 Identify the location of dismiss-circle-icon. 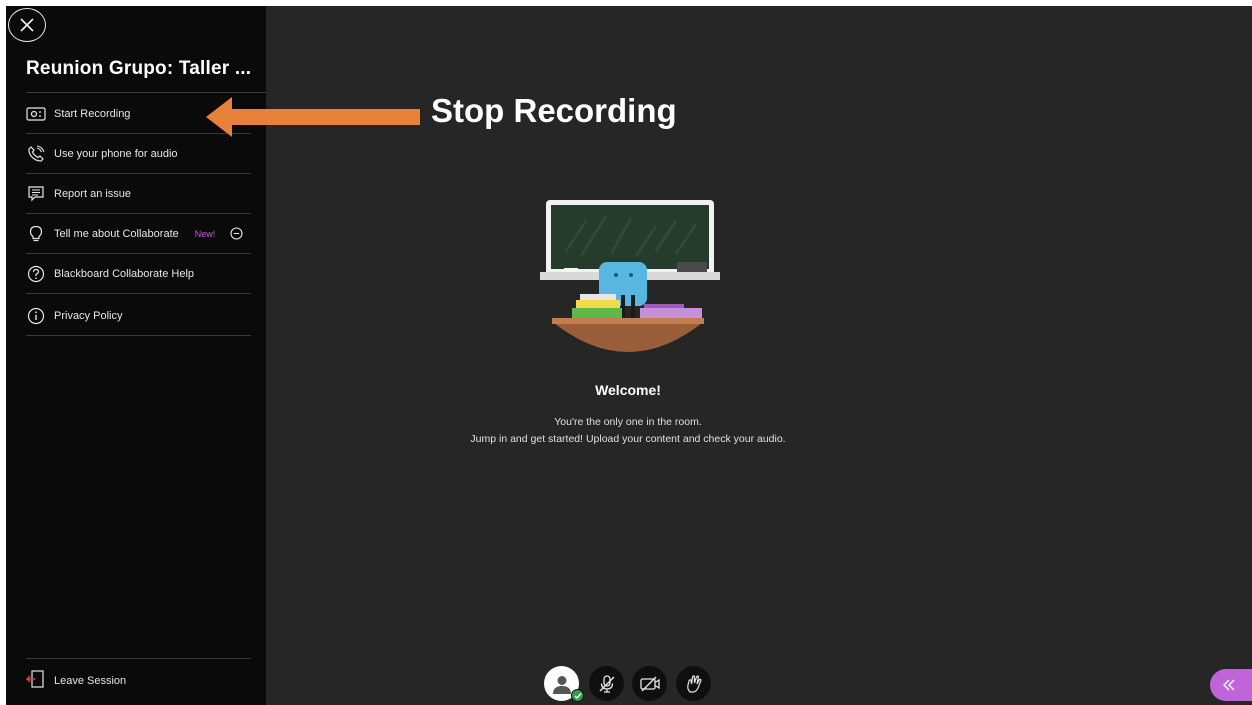
(236, 234).